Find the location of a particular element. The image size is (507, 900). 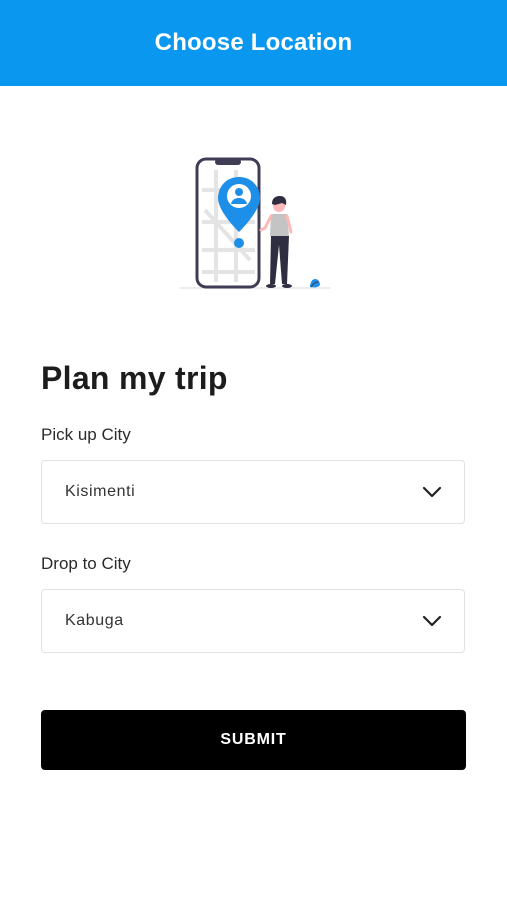

dropoff-city-select: Kabuga is located at coordinates (253, 621).